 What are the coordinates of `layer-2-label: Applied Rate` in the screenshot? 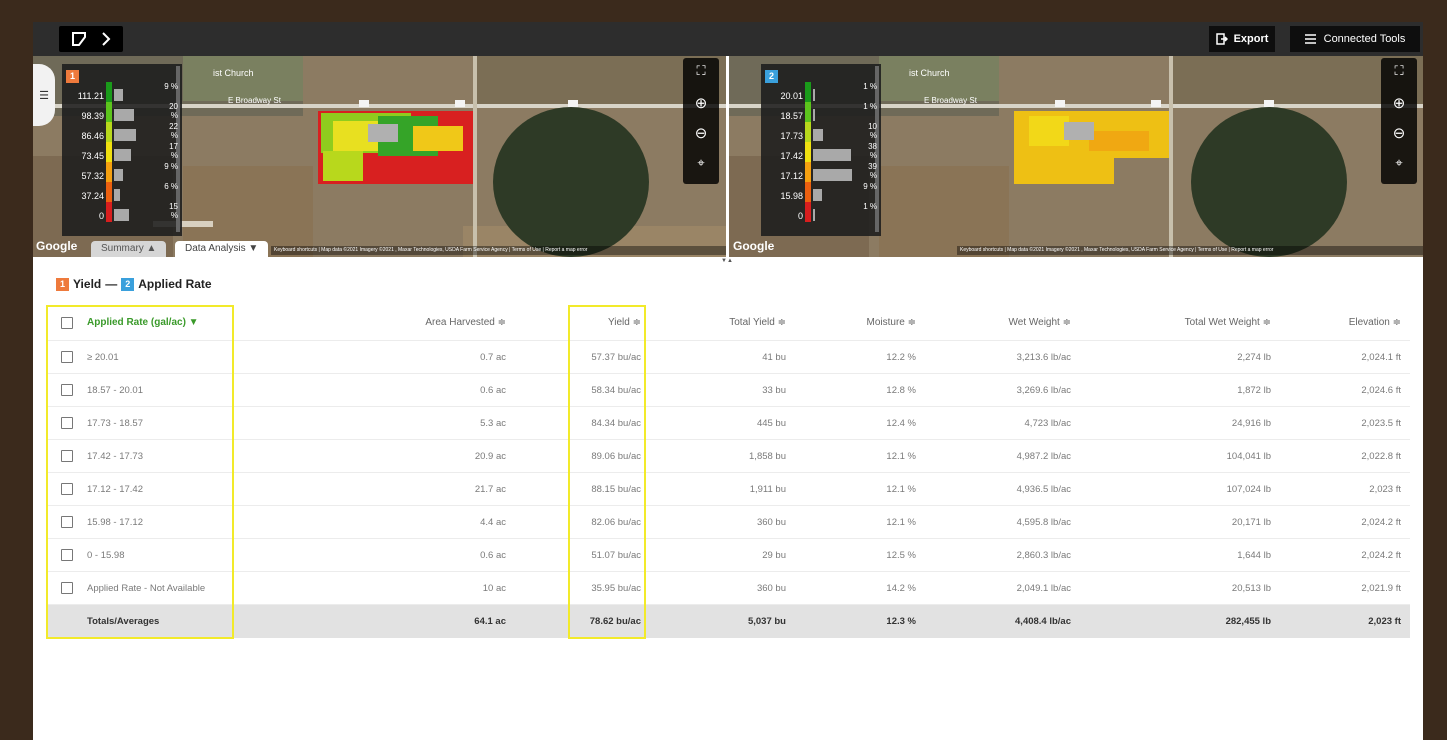 It's located at (175, 284).